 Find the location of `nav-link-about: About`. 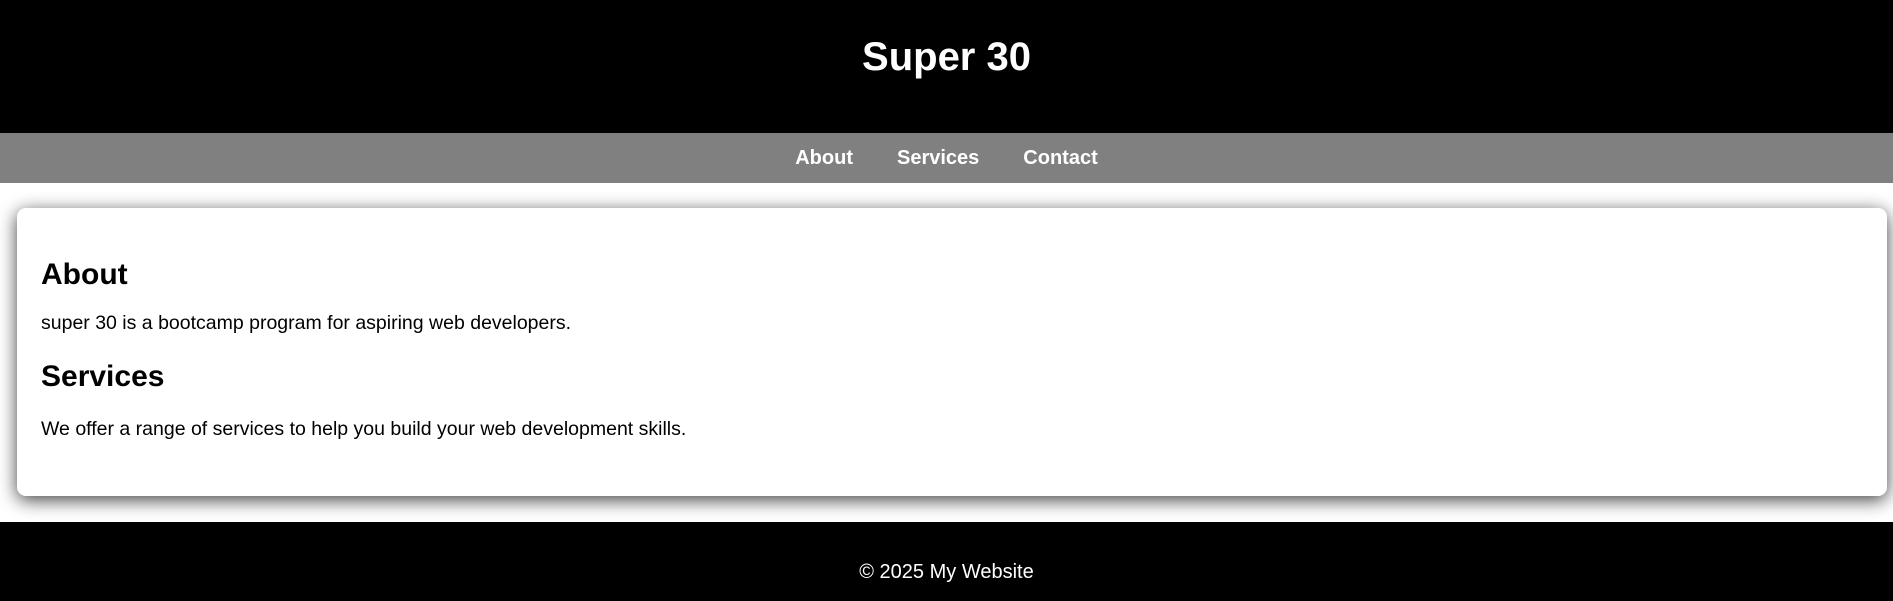

nav-link-about: About is located at coordinates (824, 158).